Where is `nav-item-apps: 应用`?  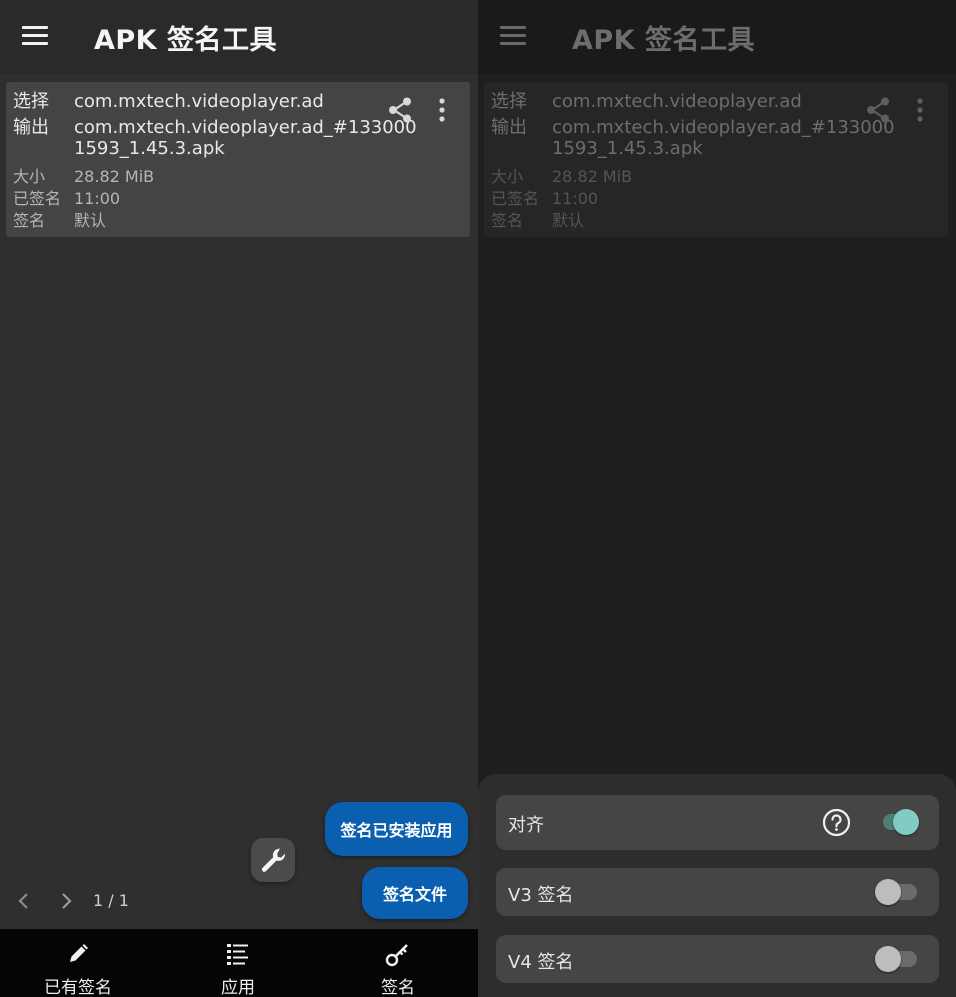 nav-item-apps: 应用 is located at coordinates (238, 963).